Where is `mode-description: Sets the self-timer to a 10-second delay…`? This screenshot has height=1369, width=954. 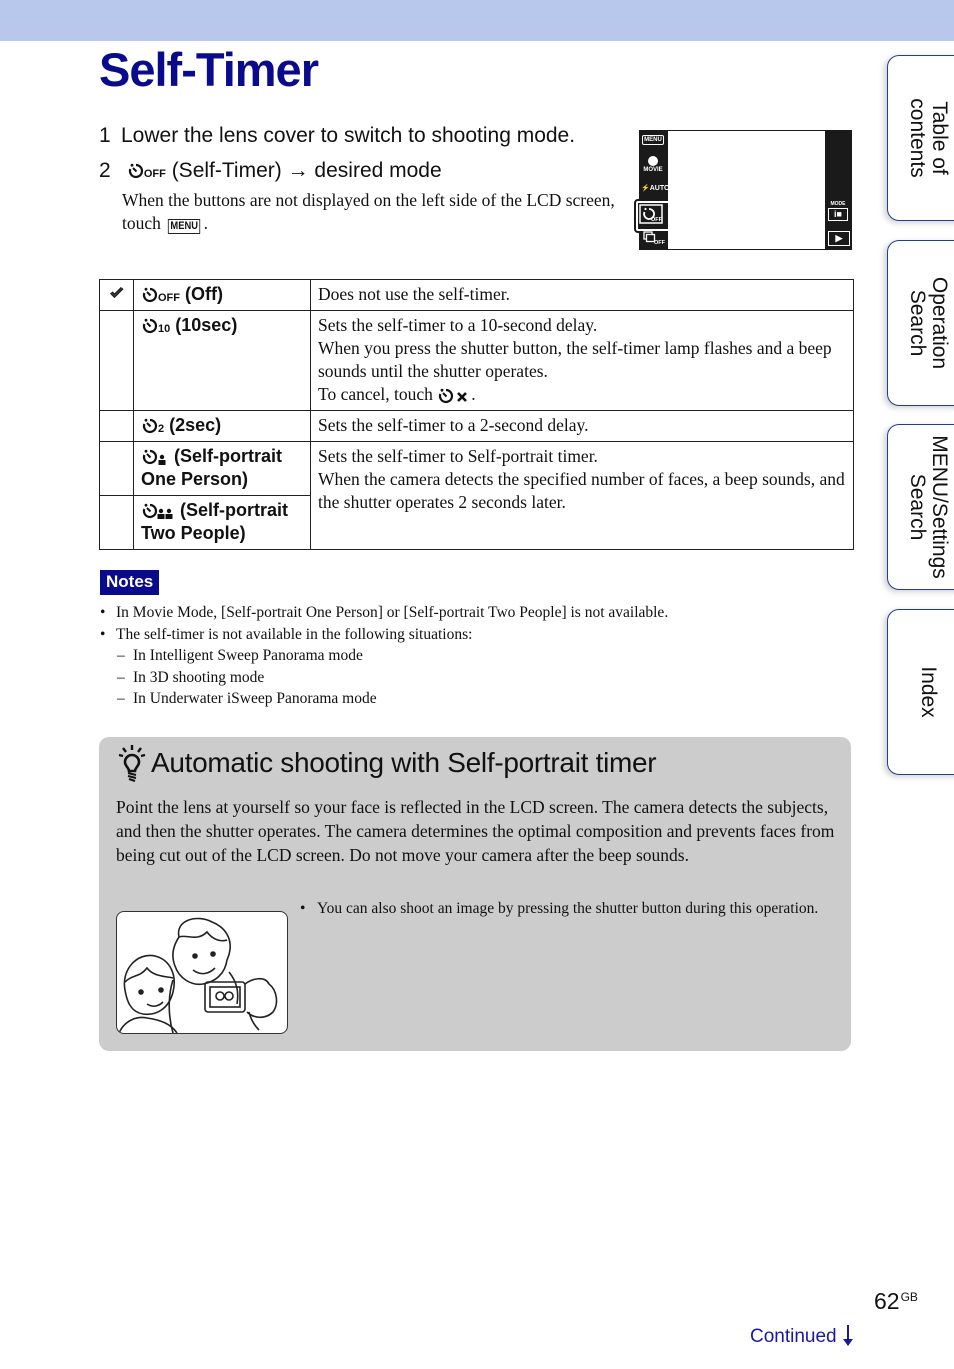 mode-description: Sets the self-timer to a 10-second delay… is located at coordinates (582, 360).